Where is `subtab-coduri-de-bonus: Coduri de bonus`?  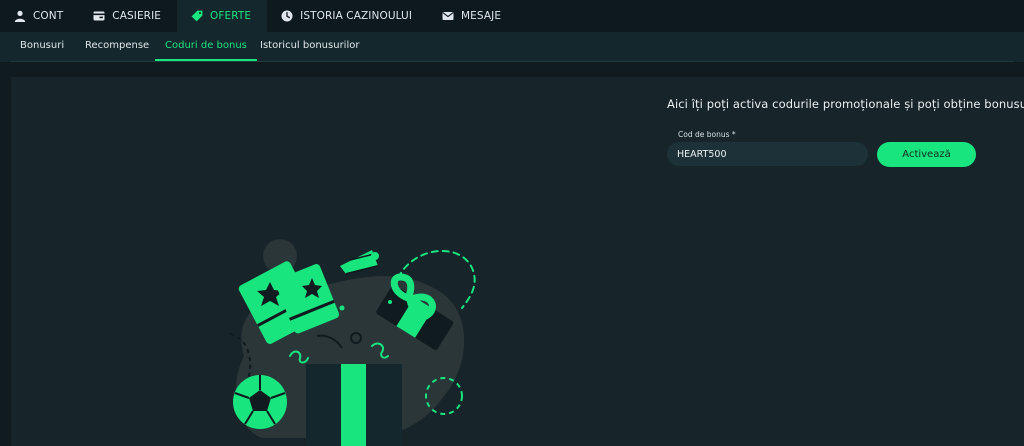
subtab-coduri-de-bonus: Coduri de bonus is located at coordinates (206, 47).